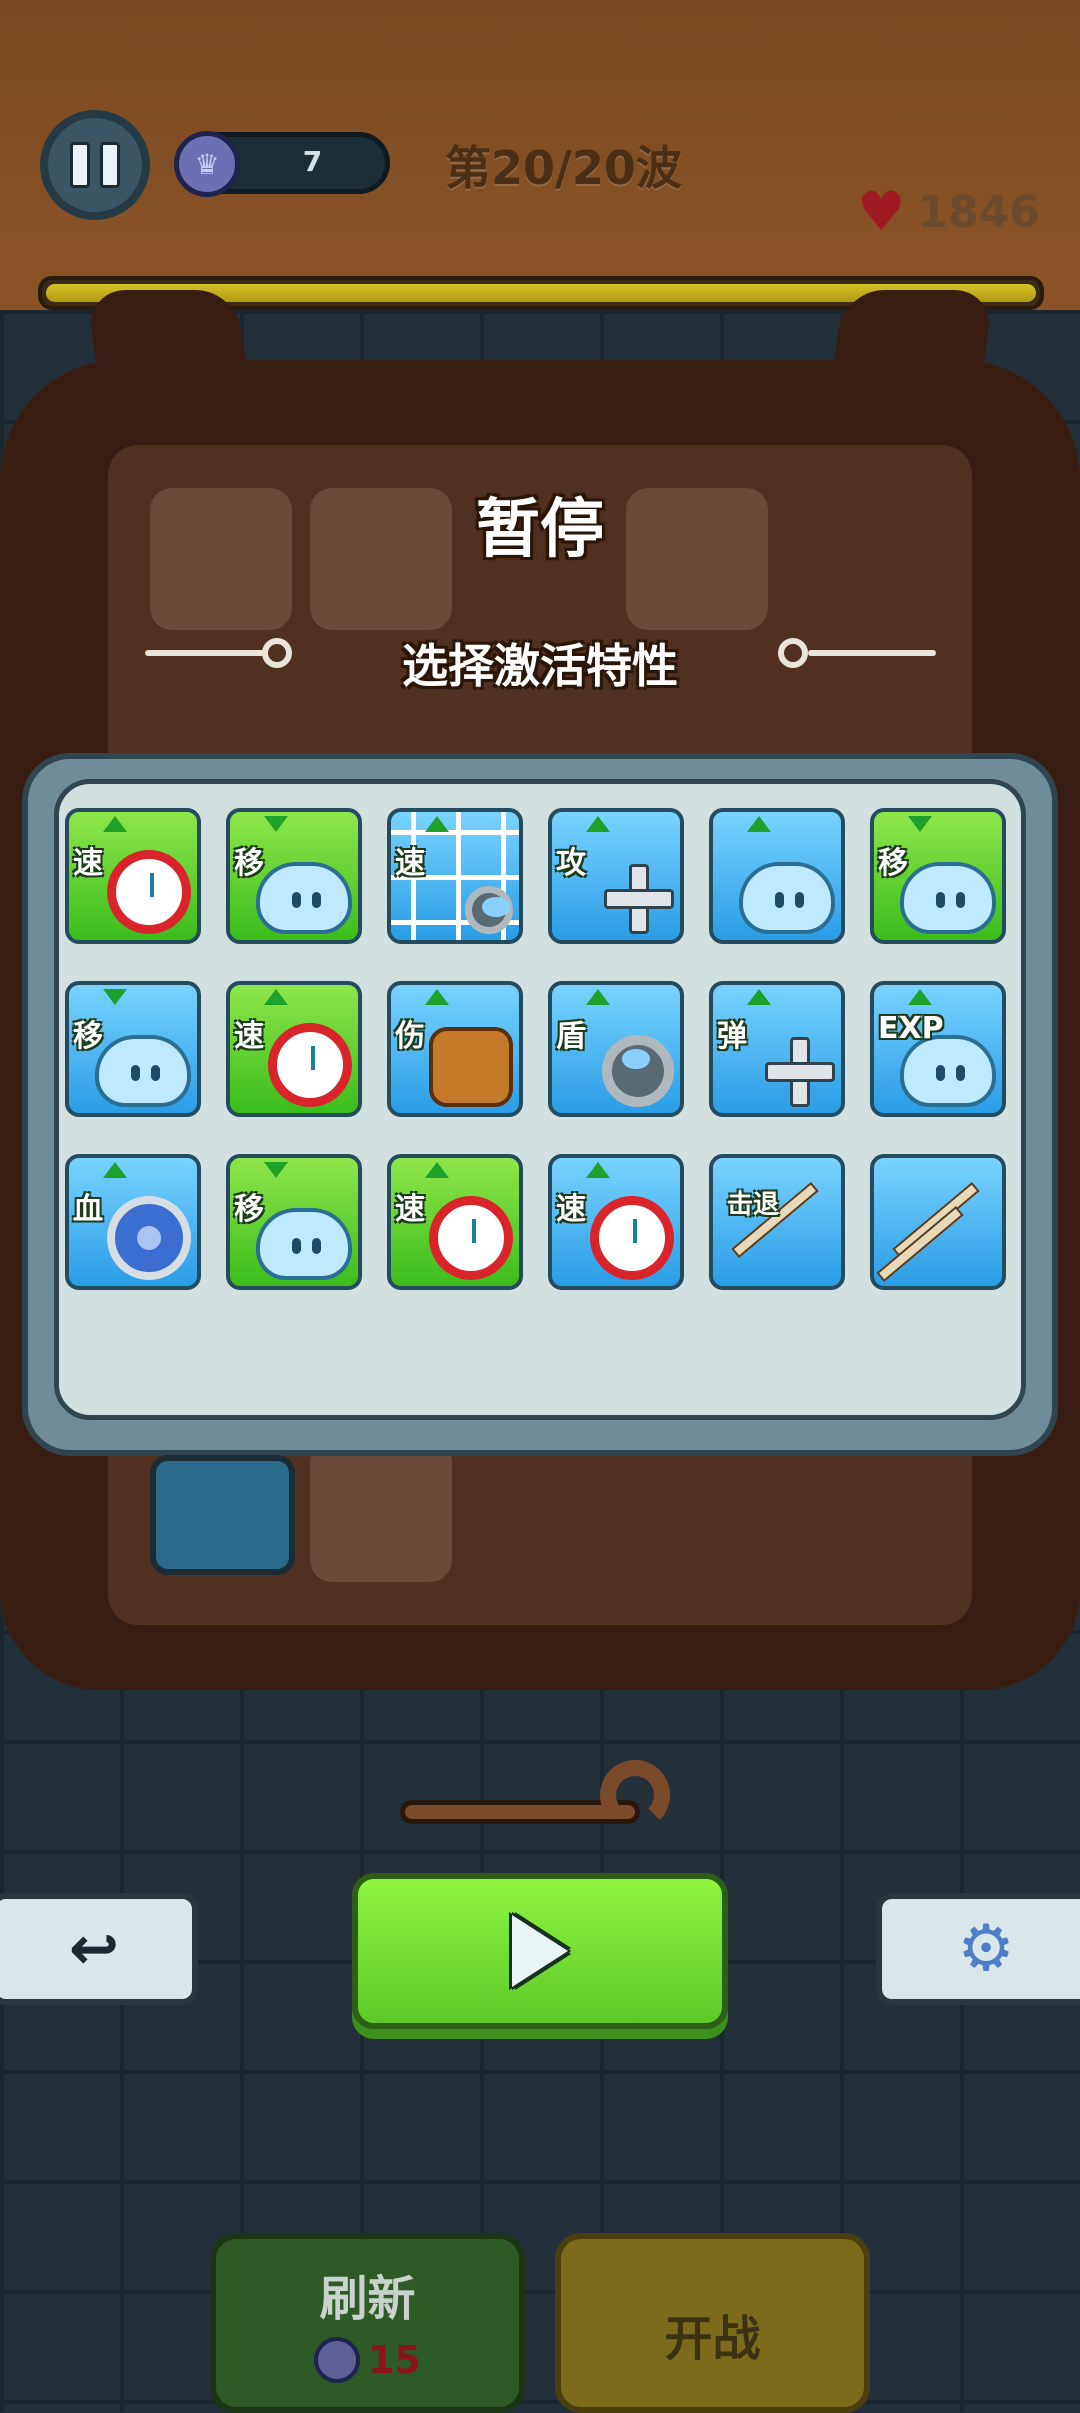 The height and width of the screenshot is (2413, 1080). What do you see at coordinates (911, 1028) in the screenshot?
I see `trait-label: EXP` at bounding box center [911, 1028].